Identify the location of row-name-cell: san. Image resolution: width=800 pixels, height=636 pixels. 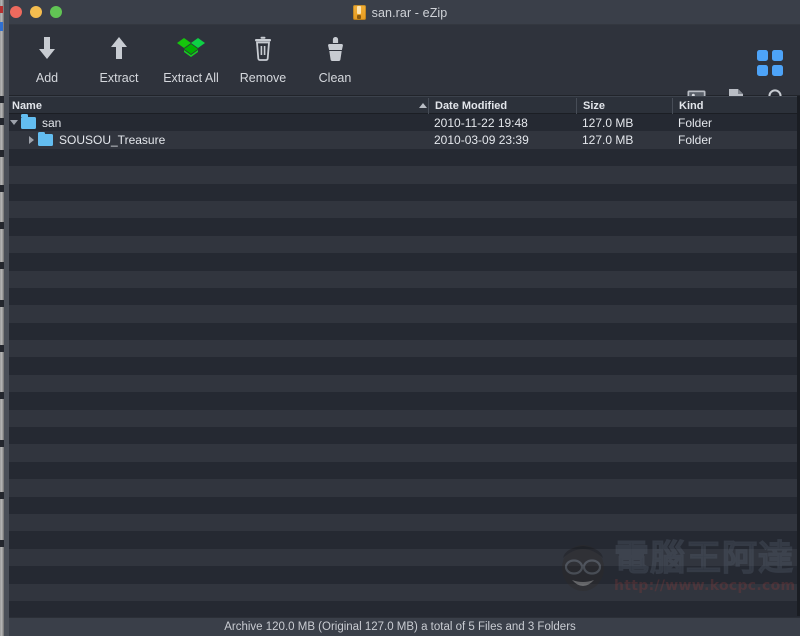
(34, 122).